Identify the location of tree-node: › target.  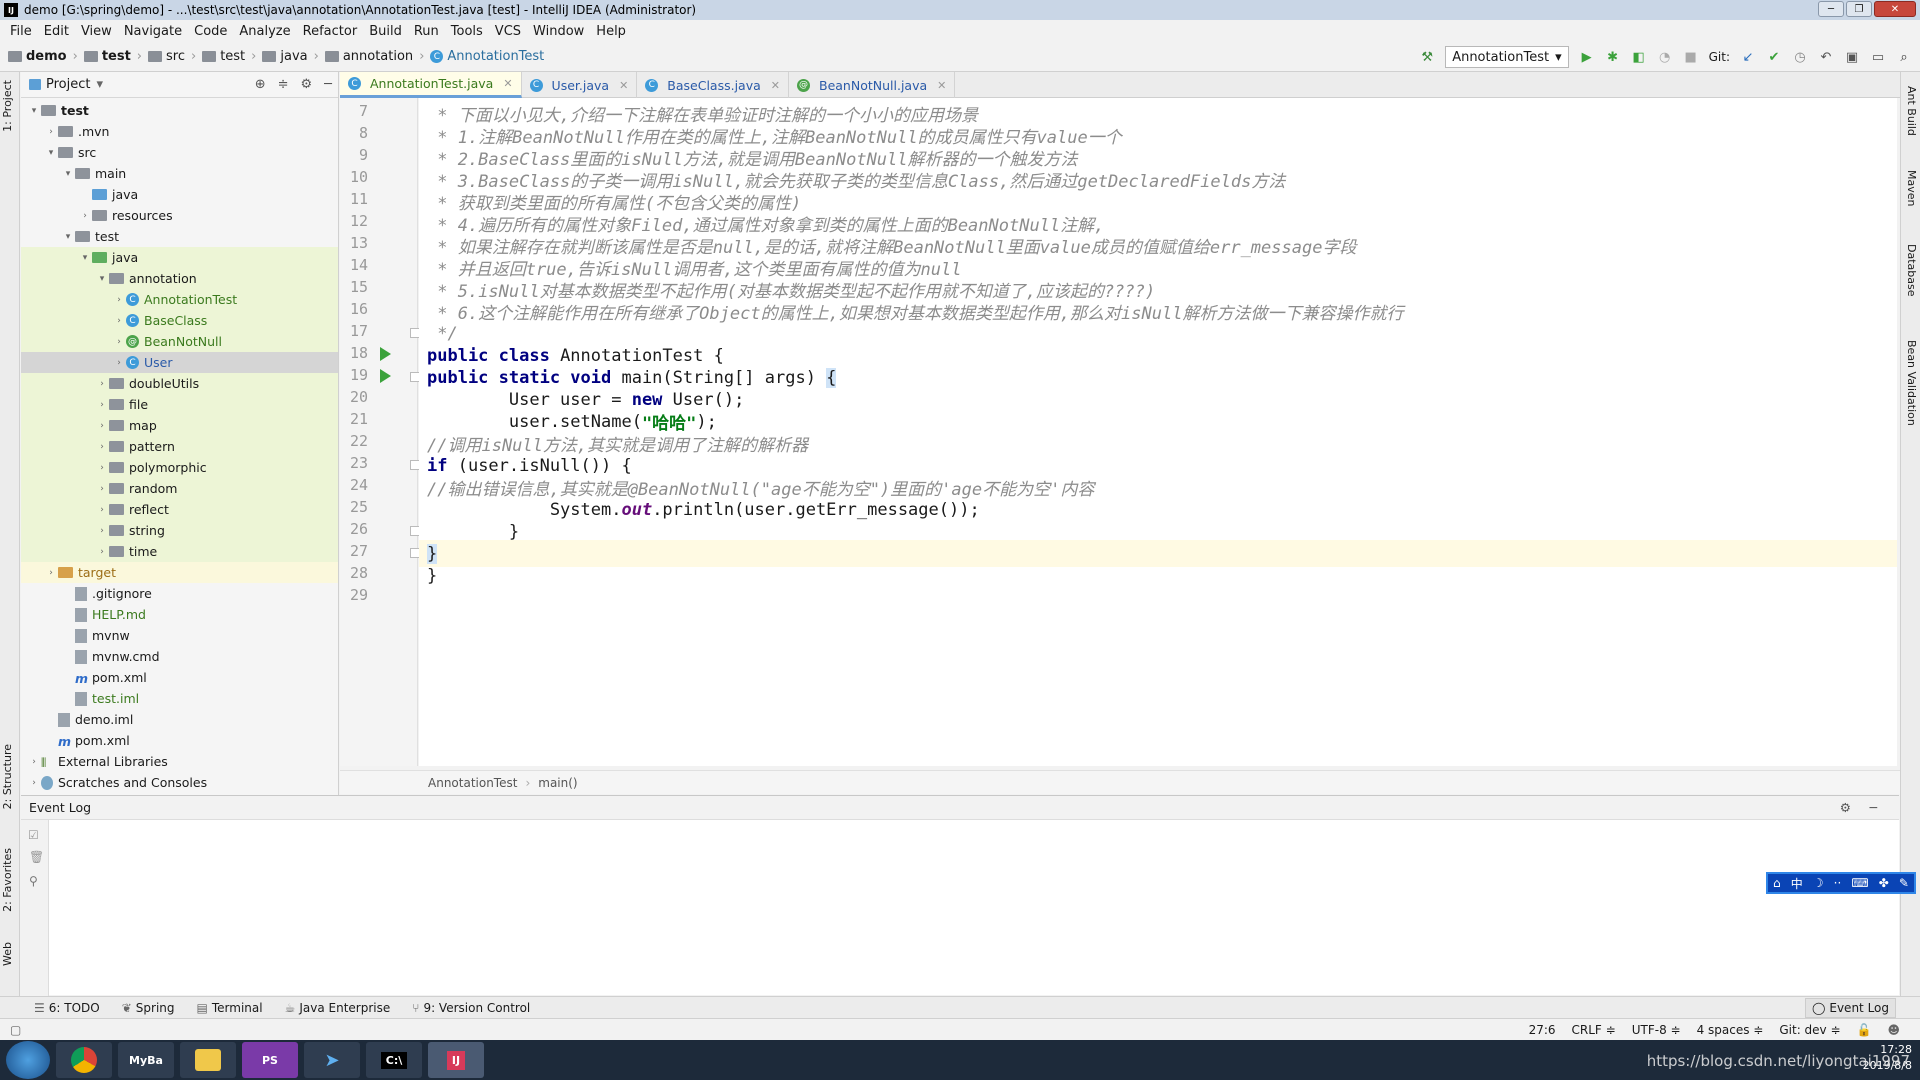
(179, 572).